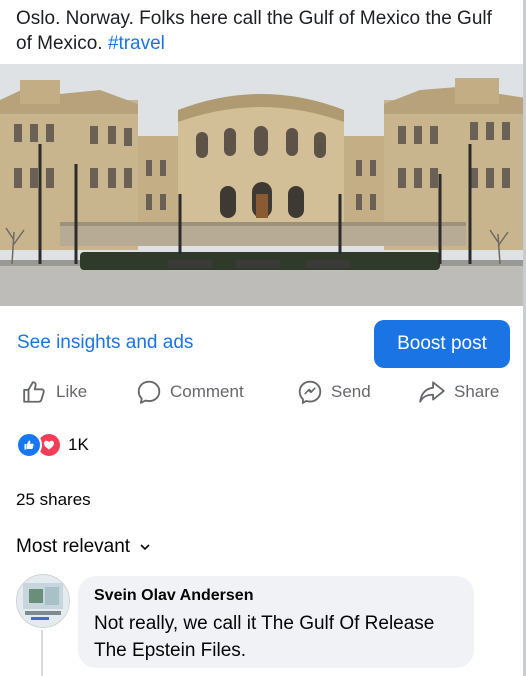  What do you see at coordinates (442, 344) in the screenshot?
I see `boost-post-button: Boost post` at bounding box center [442, 344].